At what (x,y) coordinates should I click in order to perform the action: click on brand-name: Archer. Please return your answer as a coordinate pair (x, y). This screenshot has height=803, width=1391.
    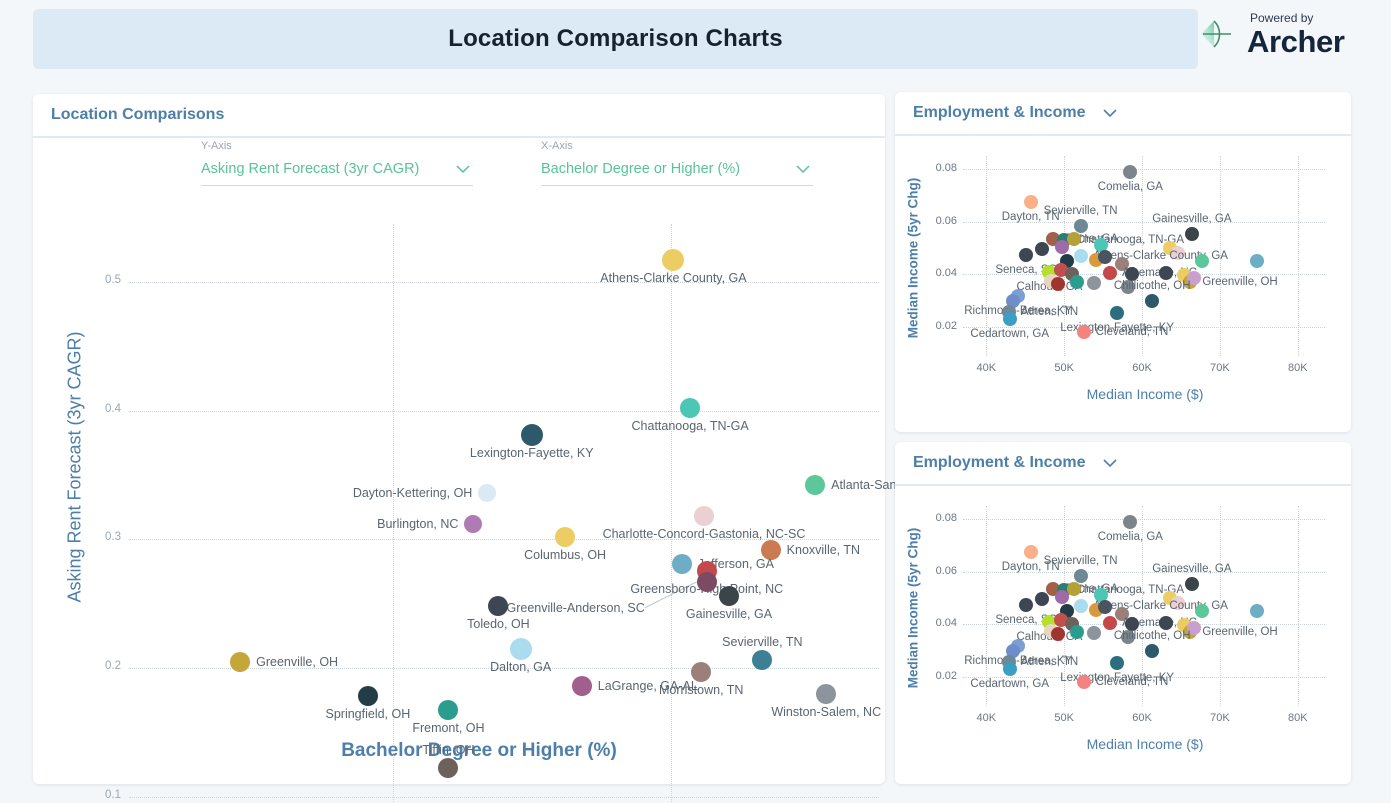
    Looking at the image, I should click on (1296, 41).